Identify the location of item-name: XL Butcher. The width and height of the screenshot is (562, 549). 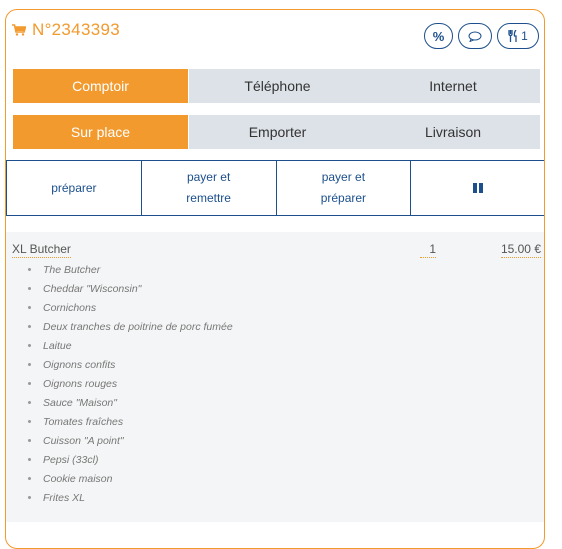
(41, 250).